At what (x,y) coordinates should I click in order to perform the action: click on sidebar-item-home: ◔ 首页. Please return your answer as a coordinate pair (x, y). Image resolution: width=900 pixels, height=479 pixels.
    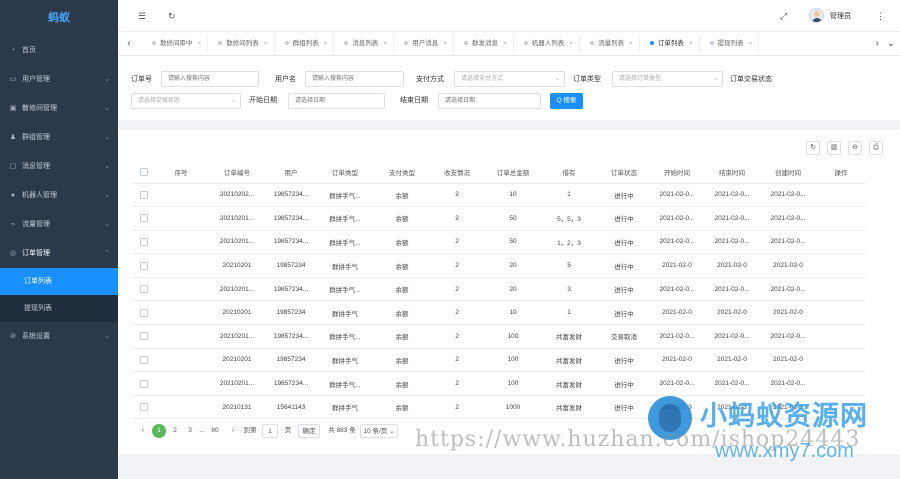
    Looking at the image, I should click on (59, 50).